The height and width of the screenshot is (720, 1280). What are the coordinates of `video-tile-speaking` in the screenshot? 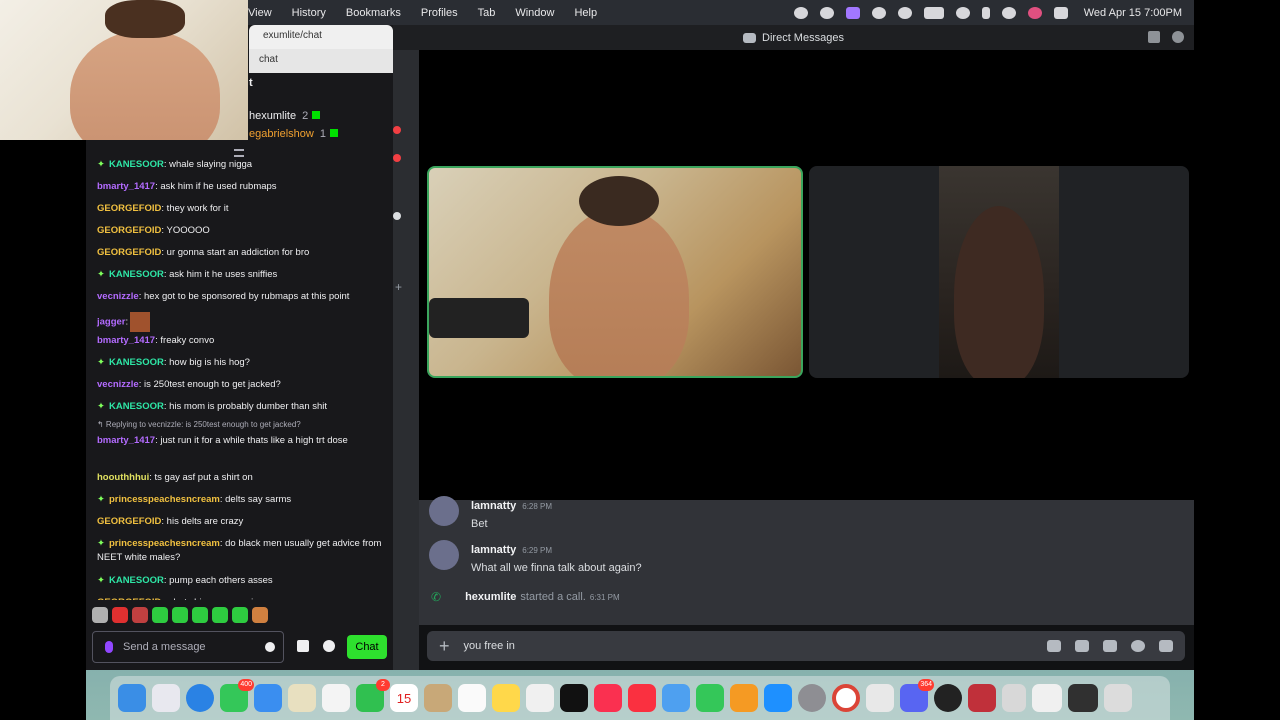 It's located at (615, 272).